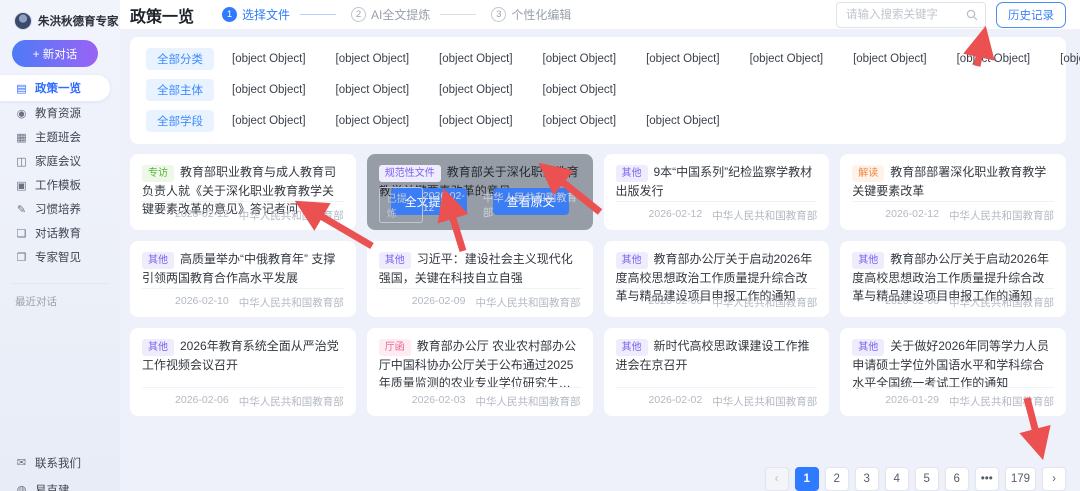  Describe the element at coordinates (541, 15) in the screenshot. I see `step-label: 个性化编辑` at that location.